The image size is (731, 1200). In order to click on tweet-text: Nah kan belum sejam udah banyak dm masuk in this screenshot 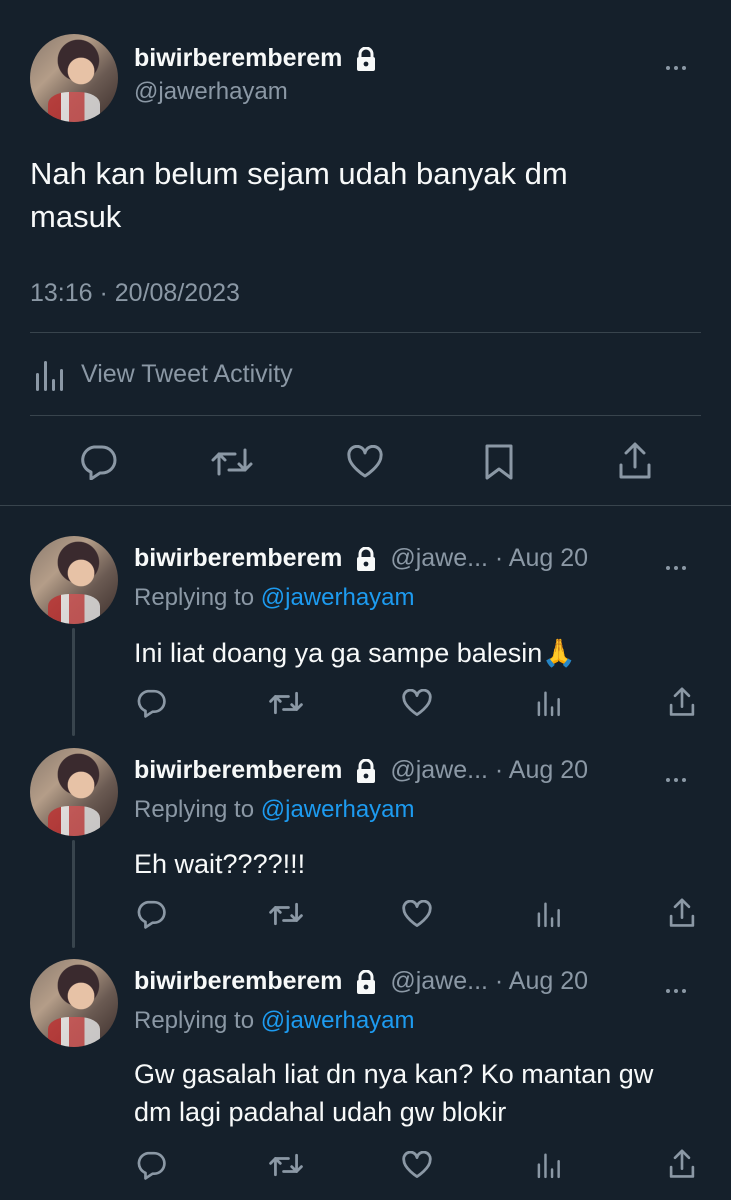, I will do `click(299, 195)`.